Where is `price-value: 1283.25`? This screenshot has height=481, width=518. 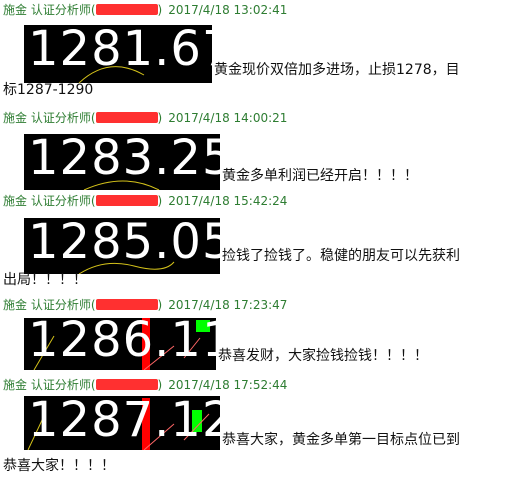 price-value: 1283.25 is located at coordinates (124, 160).